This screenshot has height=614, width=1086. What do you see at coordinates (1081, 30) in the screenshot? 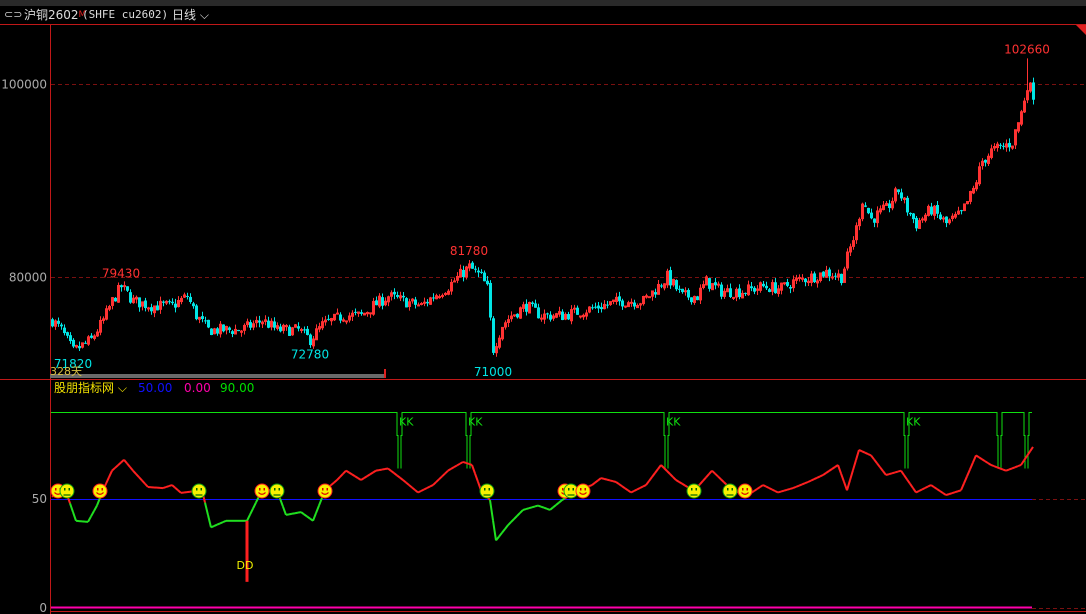
I see `corner-marker` at bounding box center [1081, 30].